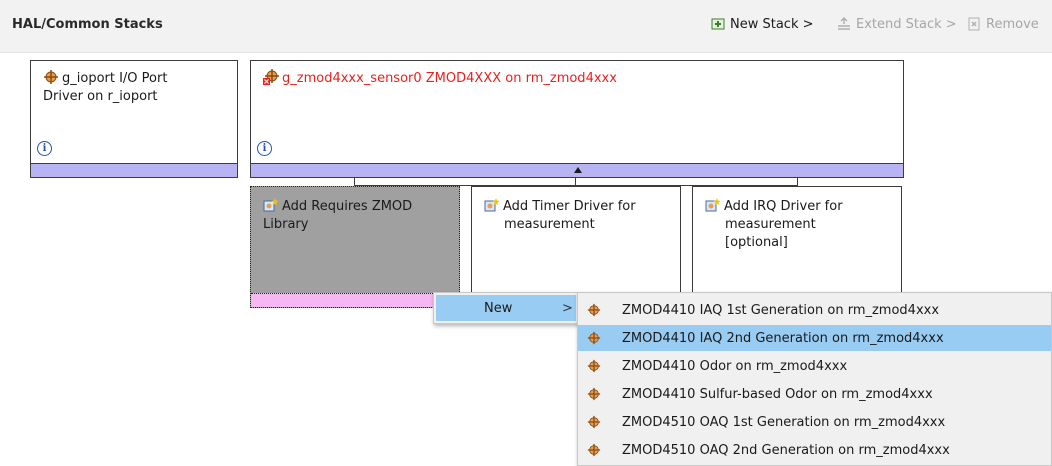 The height and width of the screenshot is (466, 1052). I want to click on remove-icon, so click(974, 24).